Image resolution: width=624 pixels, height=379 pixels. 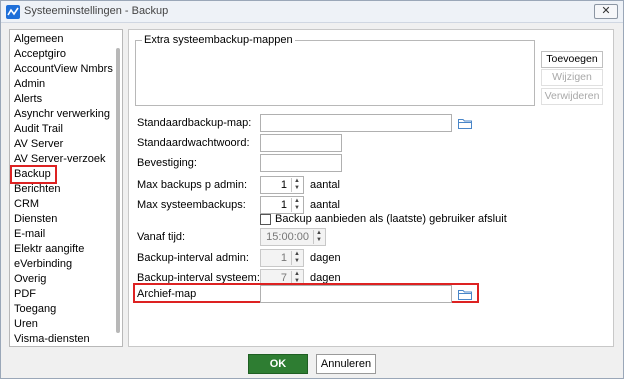 I want to click on std-password-label: Standaardwachtwoord:, so click(x=193, y=143).